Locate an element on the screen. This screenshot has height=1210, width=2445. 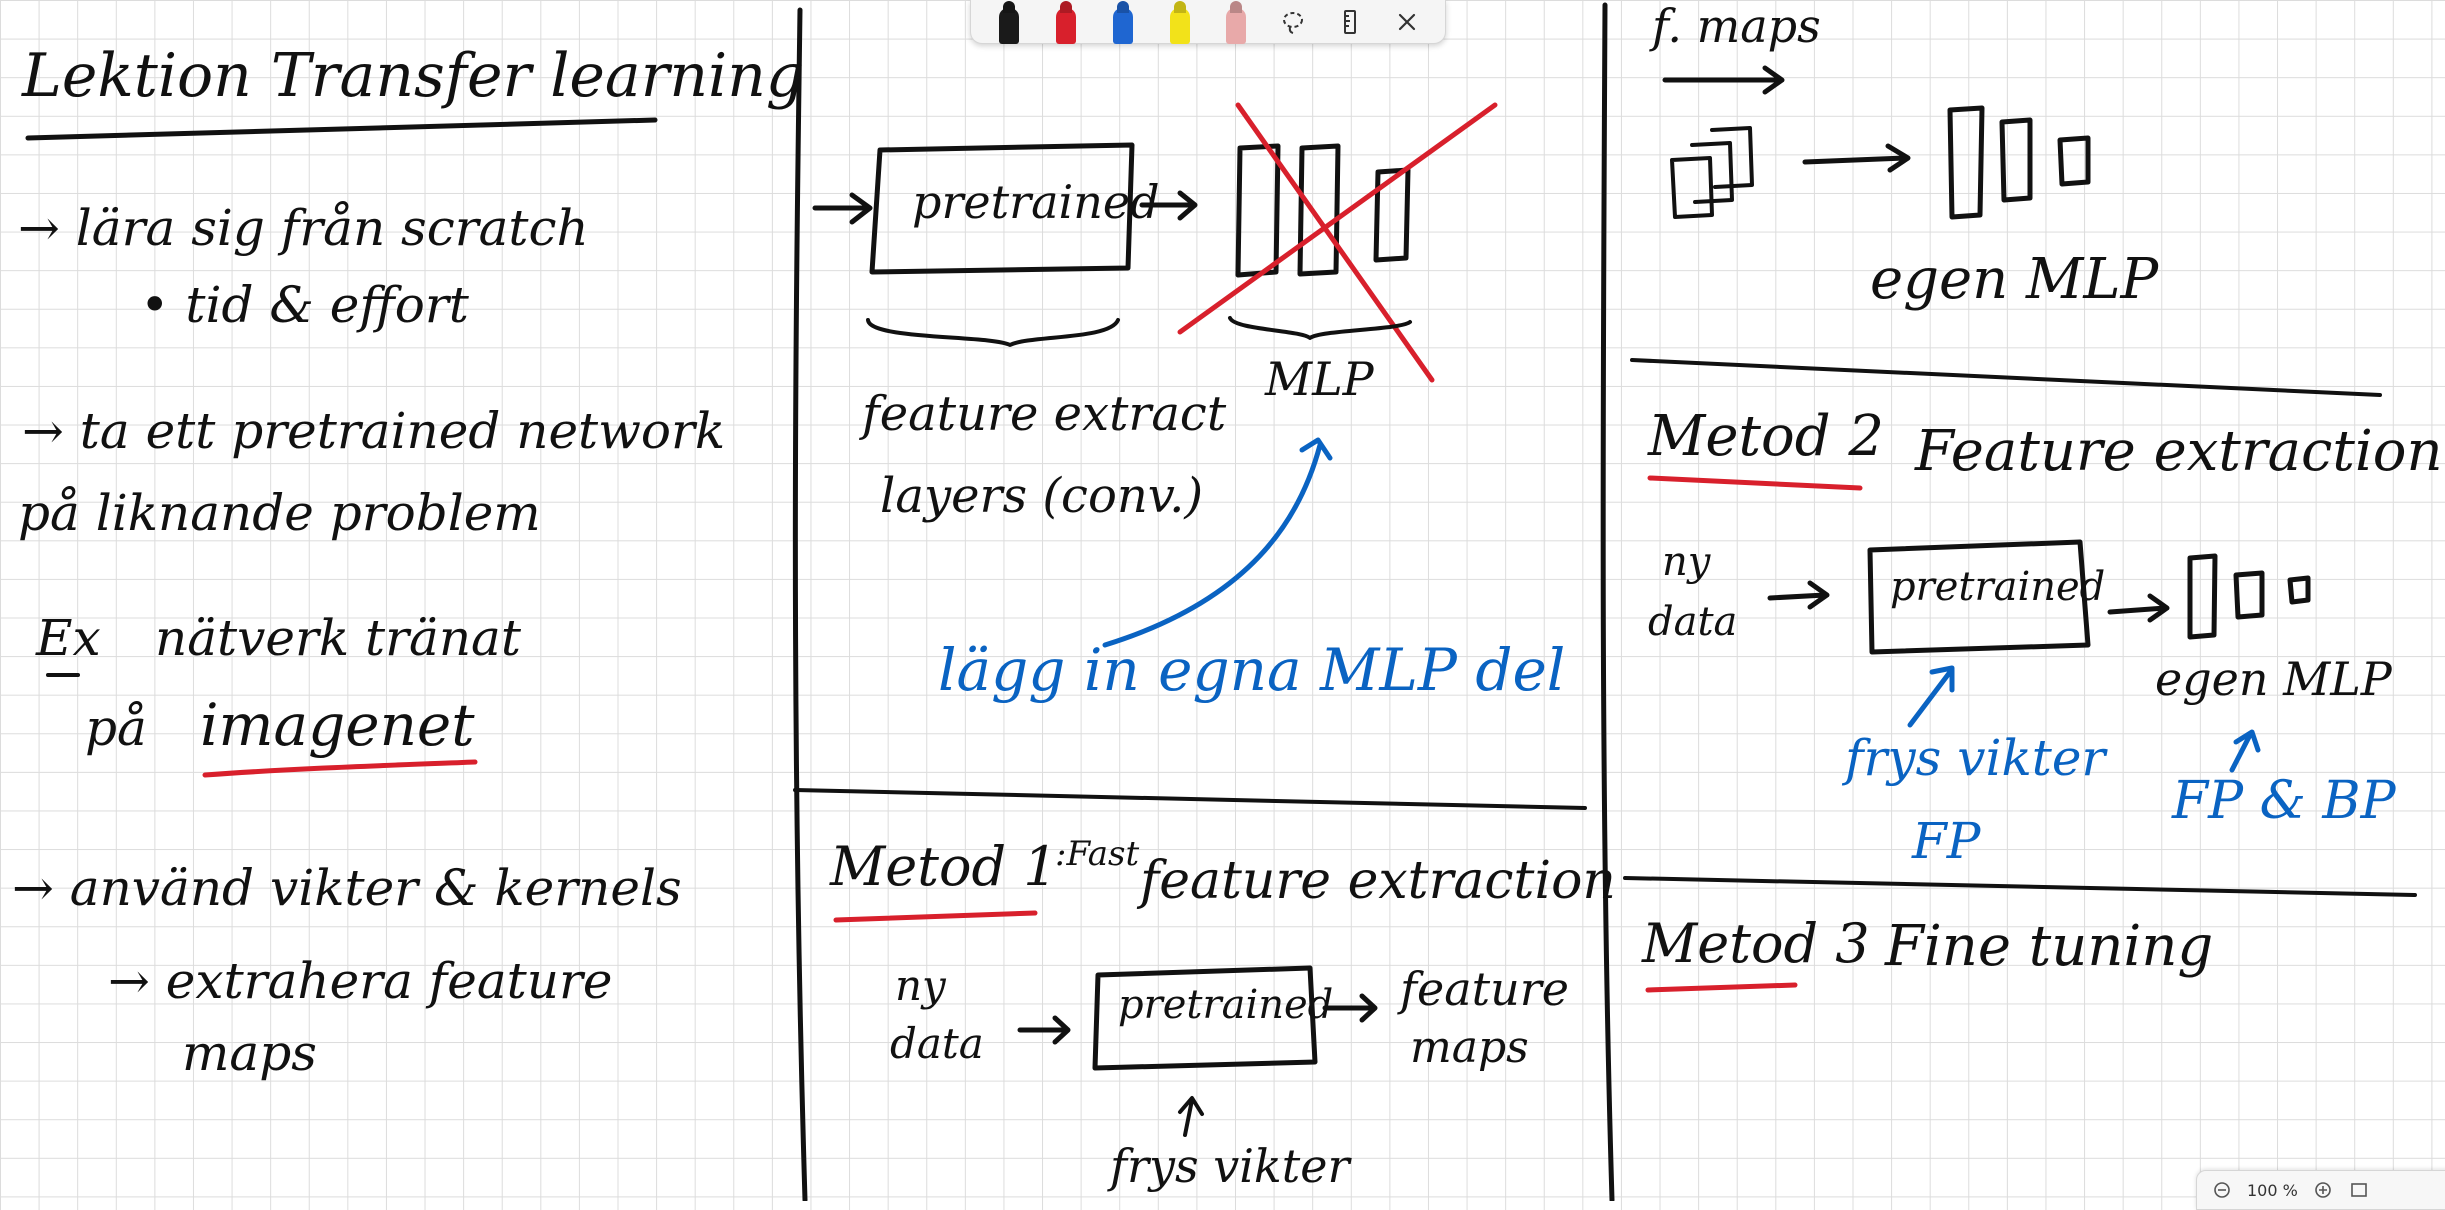
lasso-select-icon is located at coordinates (1293, 22).